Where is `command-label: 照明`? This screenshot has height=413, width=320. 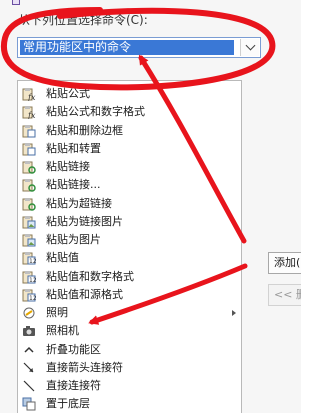
command-label: 照明 is located at coordinates (57, 313).